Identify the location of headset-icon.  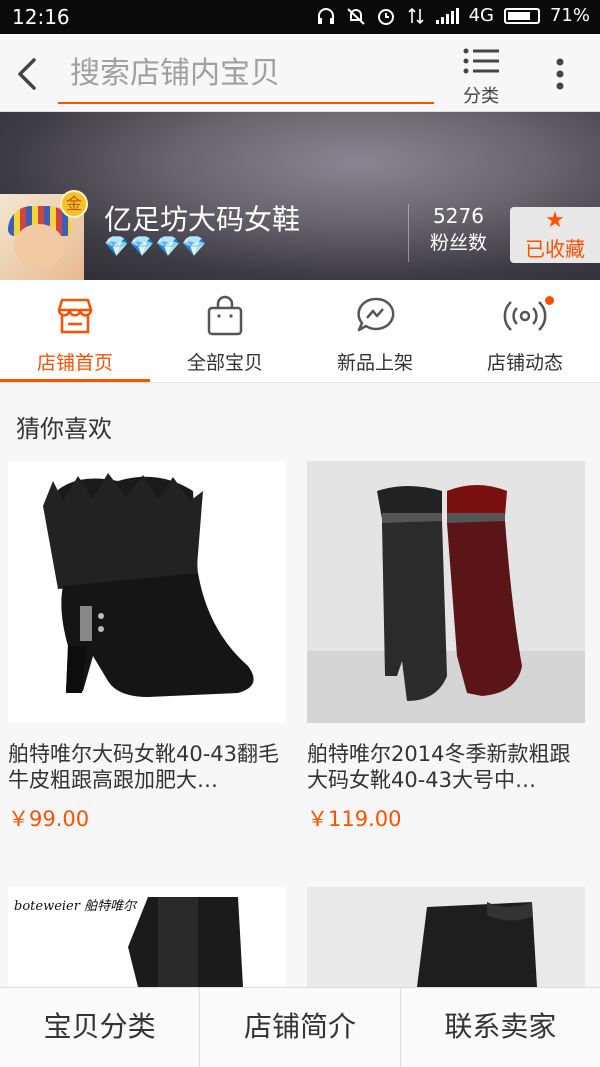
(325, 15).